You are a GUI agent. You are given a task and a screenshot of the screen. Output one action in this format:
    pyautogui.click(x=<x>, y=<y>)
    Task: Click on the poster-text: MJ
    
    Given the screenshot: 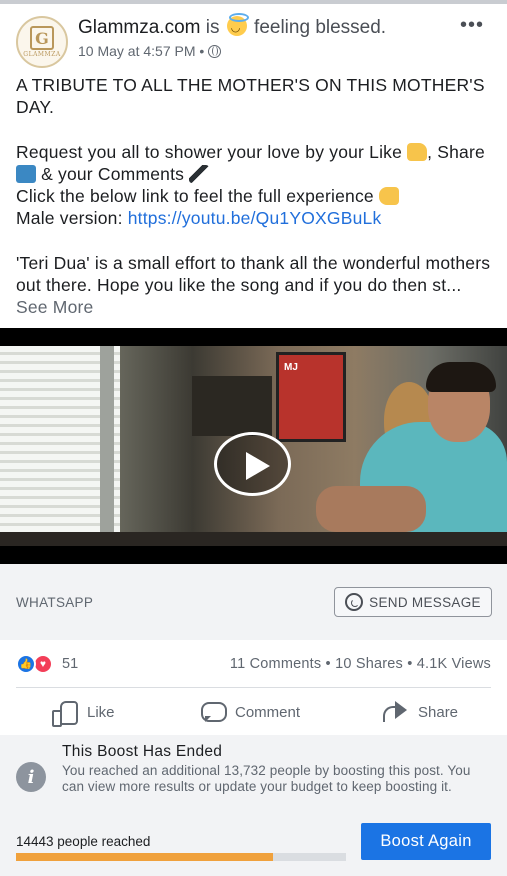 What is the action you would take?
    pyautogui.click(x=291, y=367)
    